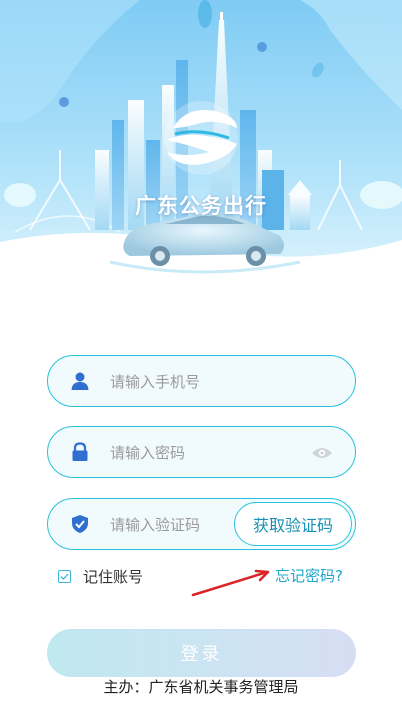  Describe the element at coordinates (80, 524) in the screenshot. I see `shield-check-icon` at that location.